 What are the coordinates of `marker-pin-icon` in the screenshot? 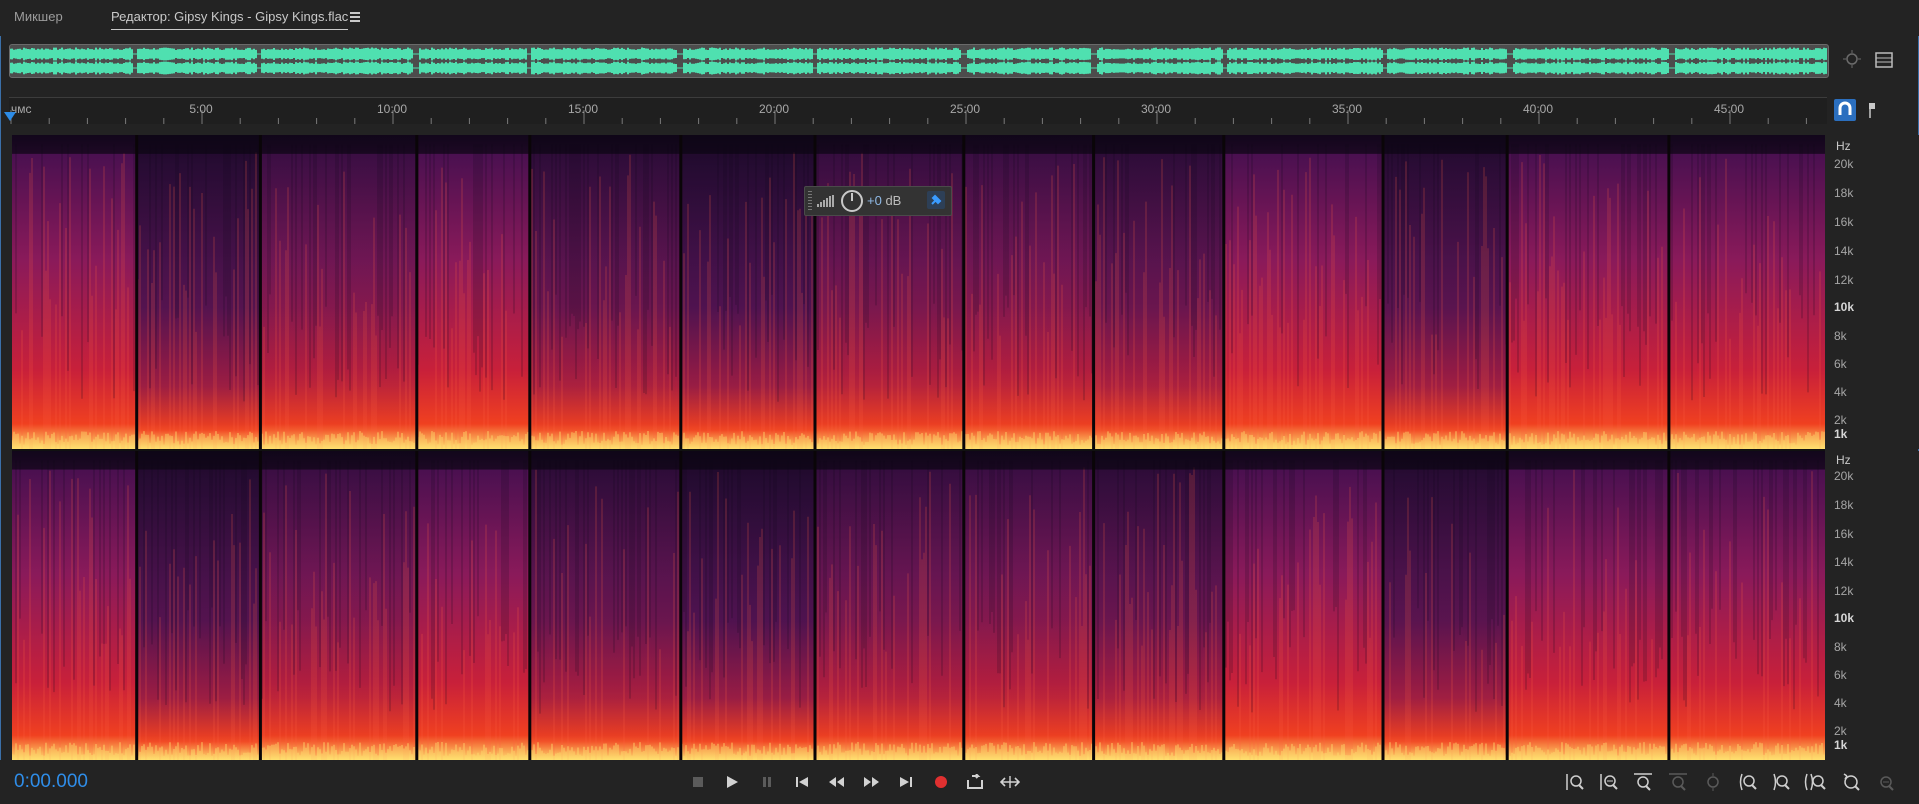 It's located at (1872, 110).